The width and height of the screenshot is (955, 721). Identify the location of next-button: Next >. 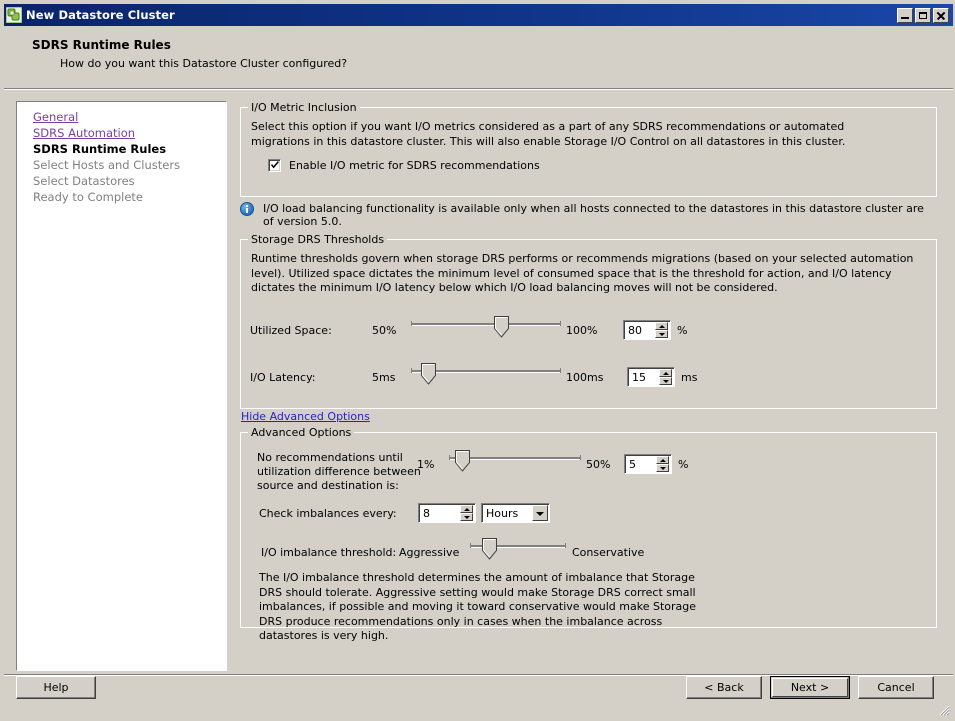
(810, 687).